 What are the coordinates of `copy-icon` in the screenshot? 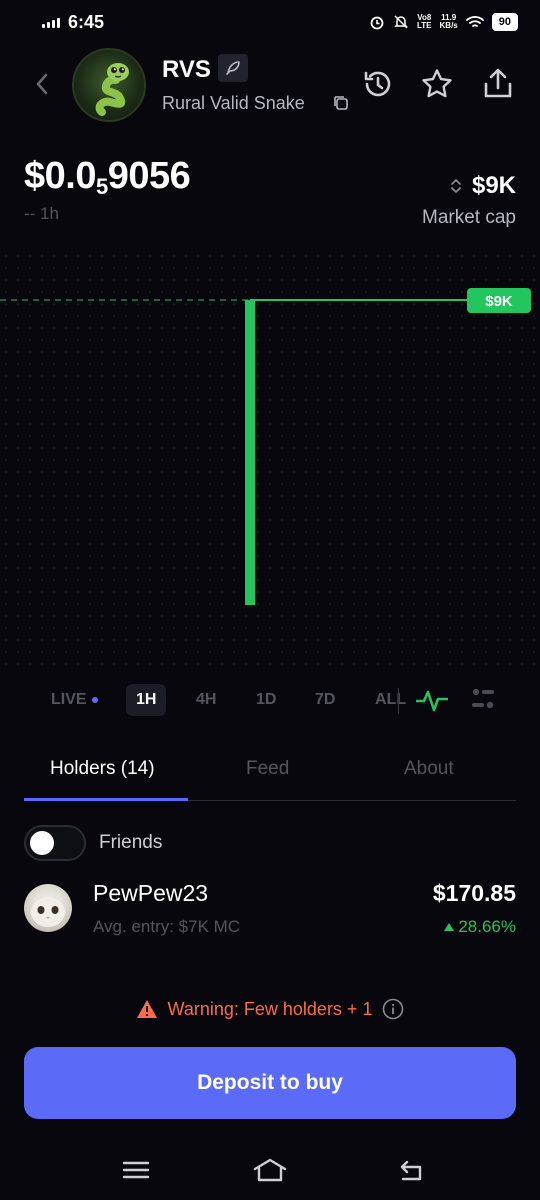 It's located at (341, 103).